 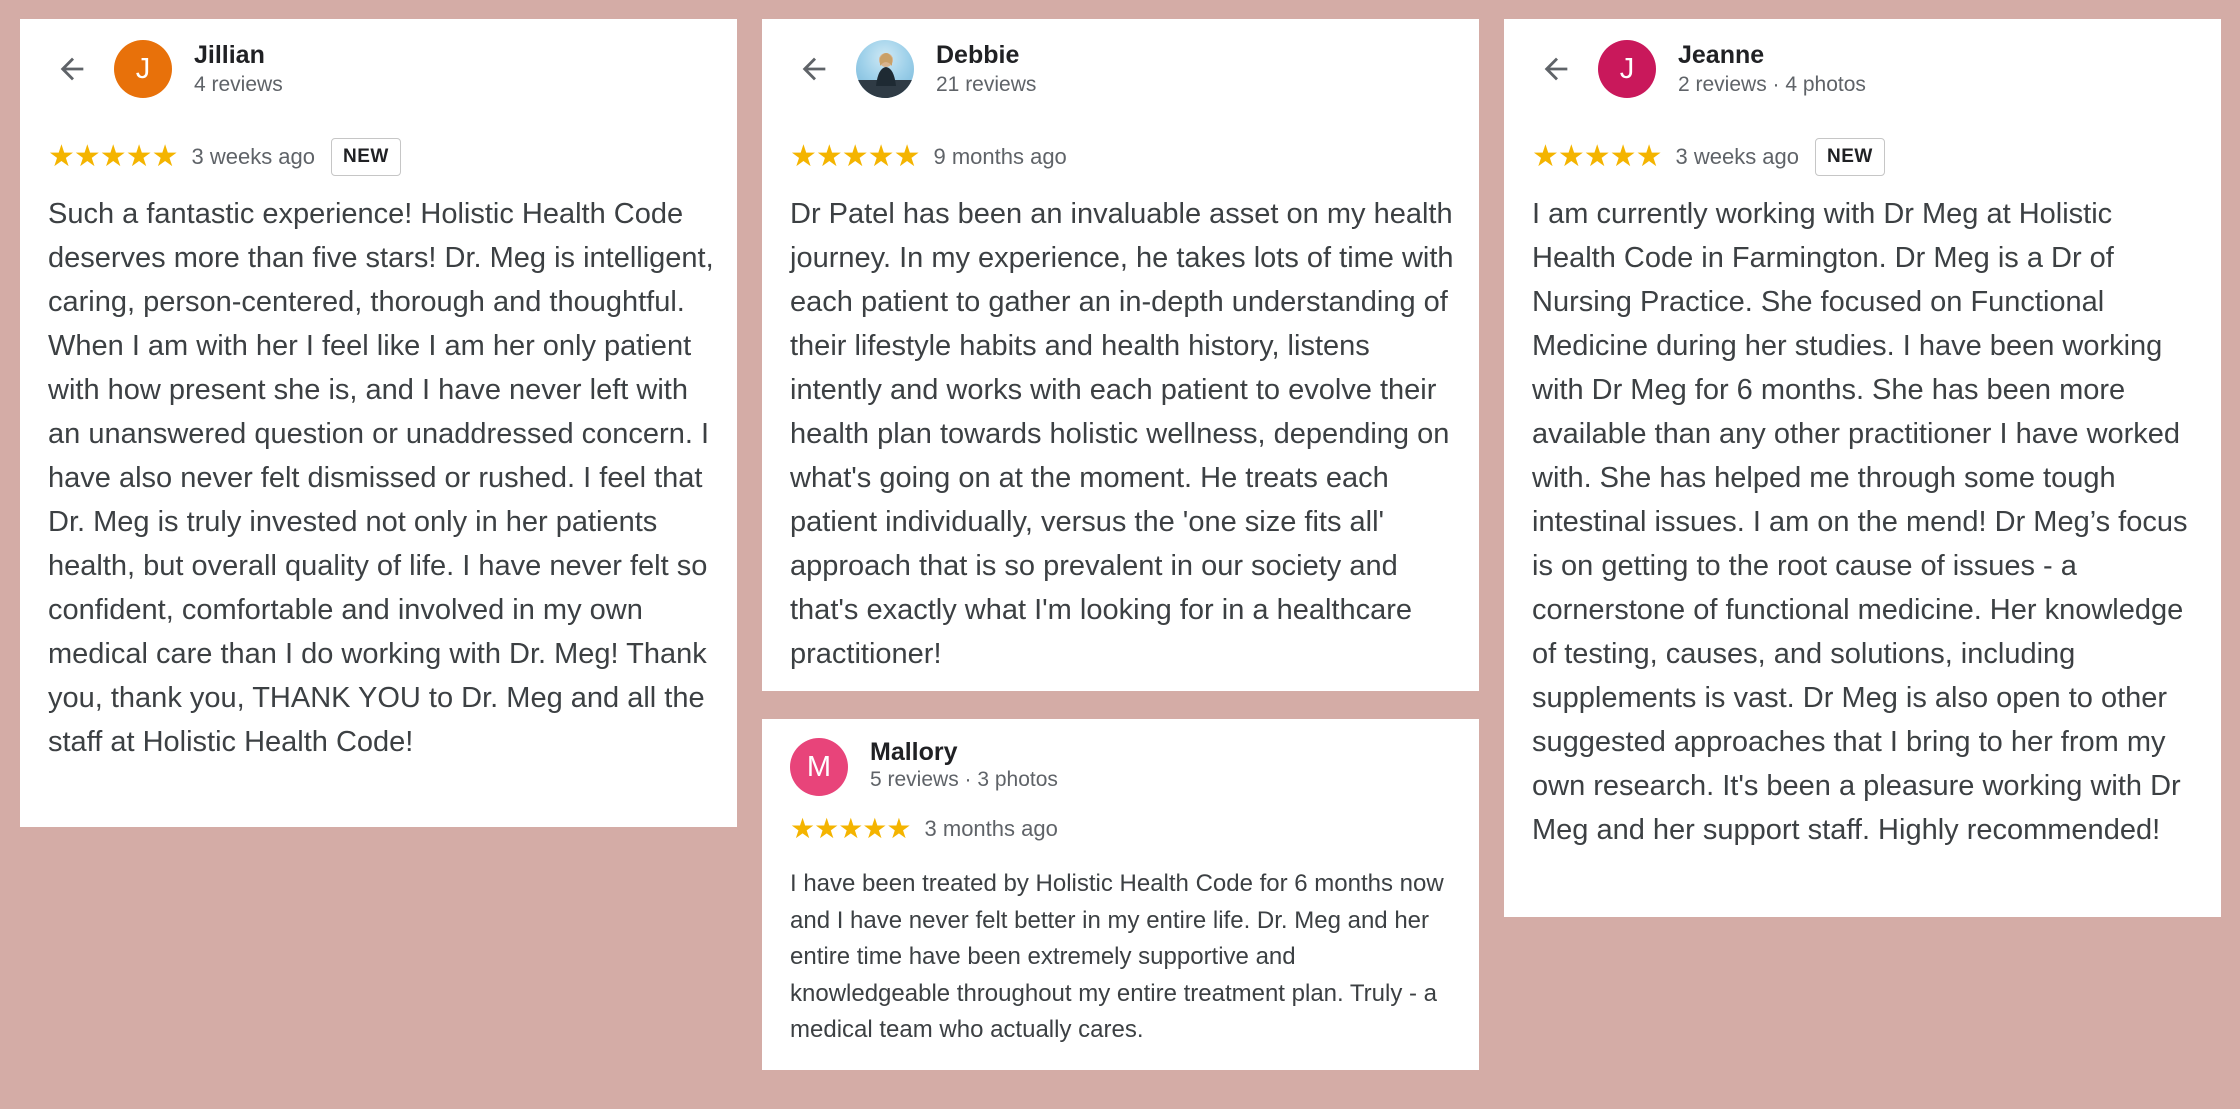 What do you see at coordinates (238, 84) in the screenshot?
I see `reviewer-stats: 4 reviews` at bounding box center [238, 84].